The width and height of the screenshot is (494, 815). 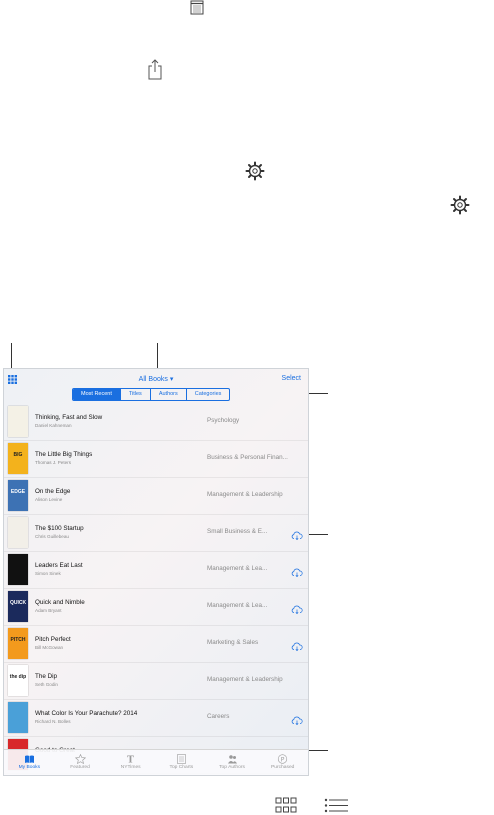 I want to click on tab-label: NYTimes, so click(x=130, y=767).